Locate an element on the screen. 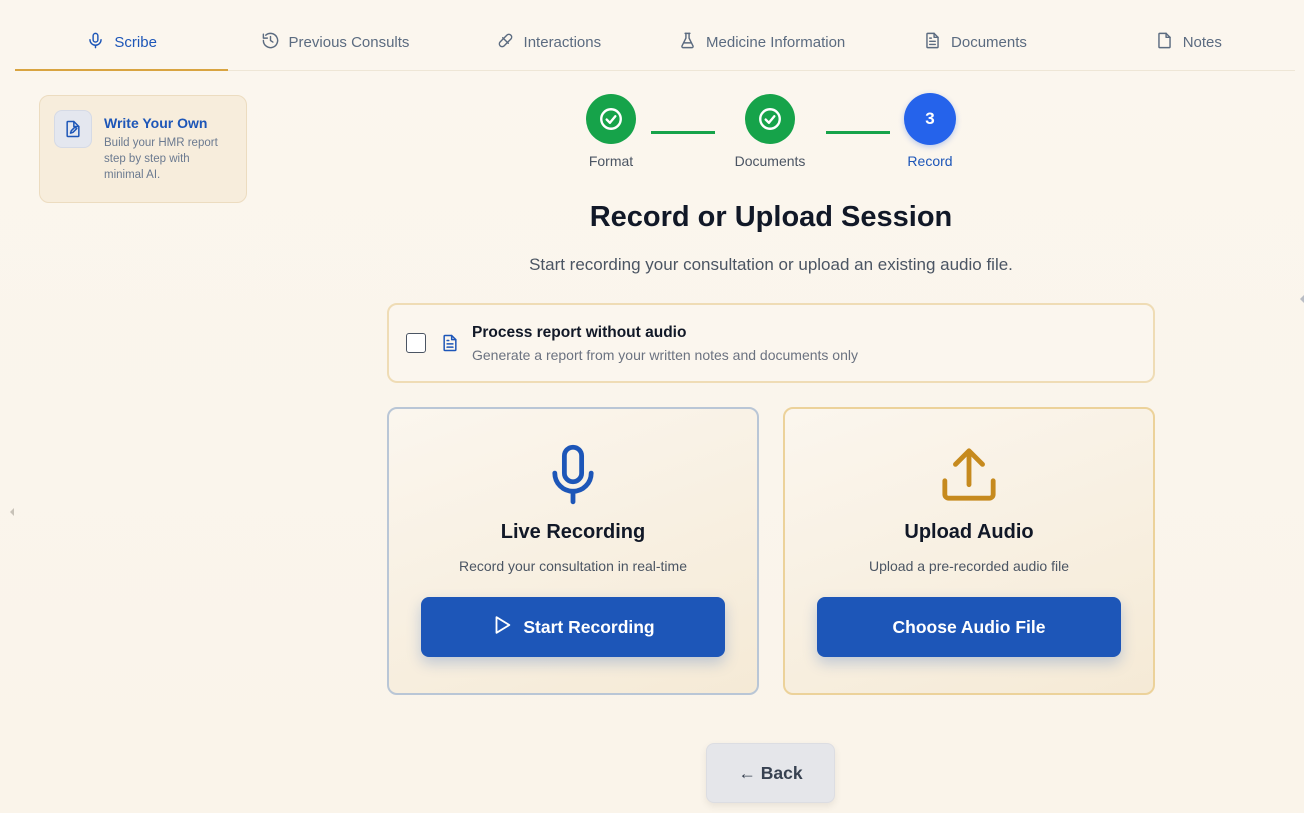 This screenshot has width=1304, height=813. tab-interactions: Interactions is located at coordinates (548, 42).